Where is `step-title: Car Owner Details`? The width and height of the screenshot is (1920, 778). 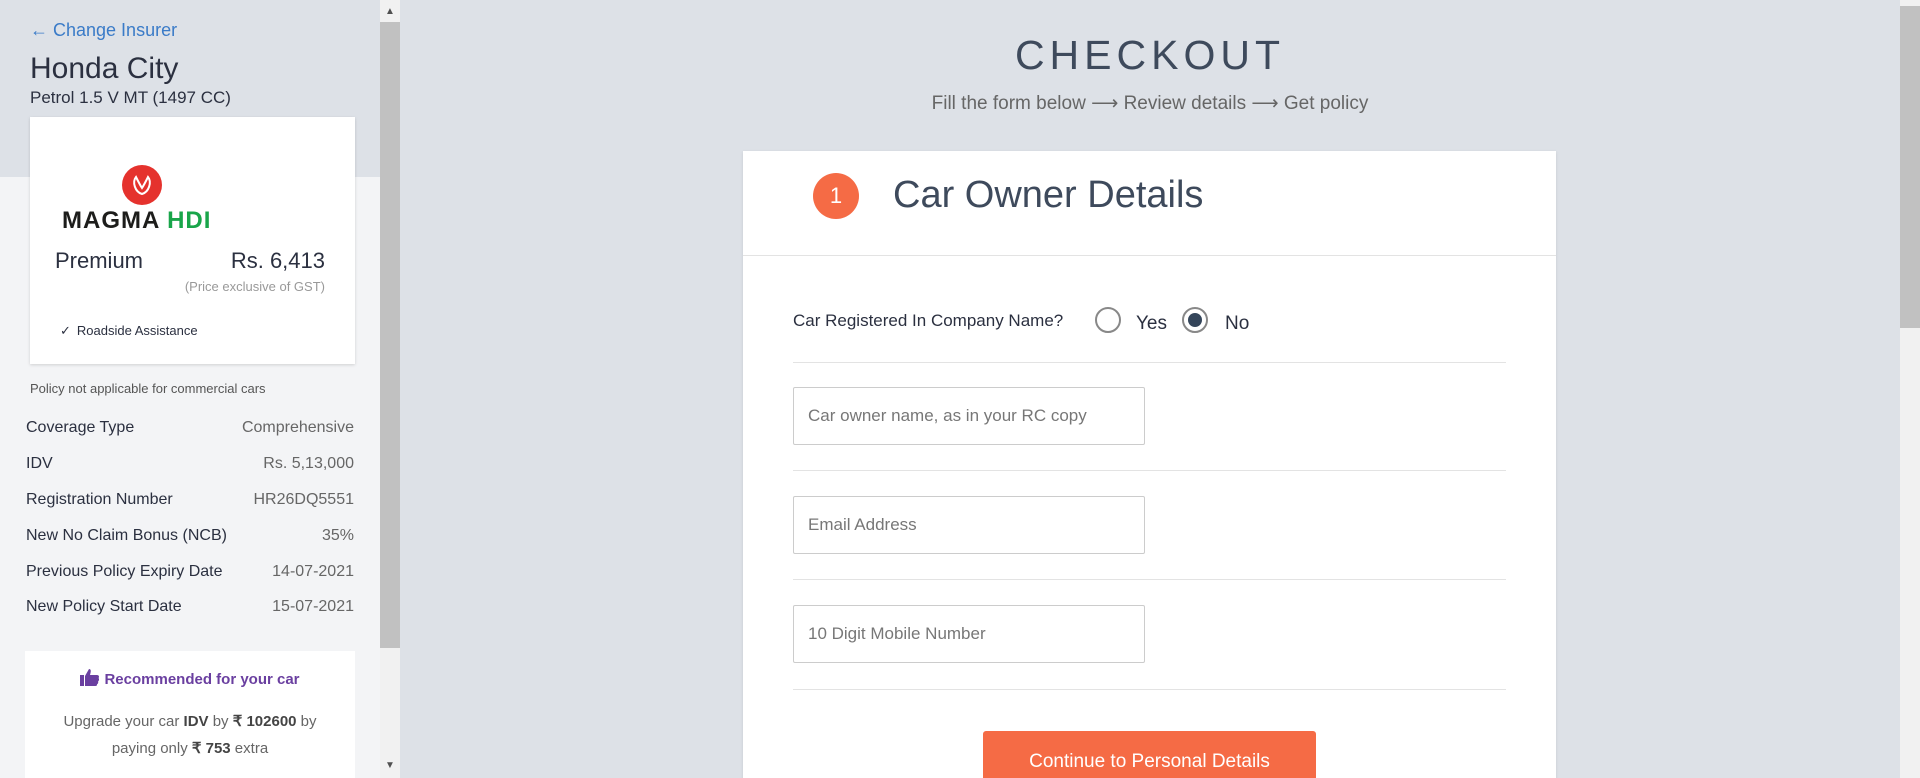
step-title: Car Owner Details is located at coordinates (1048, 195).